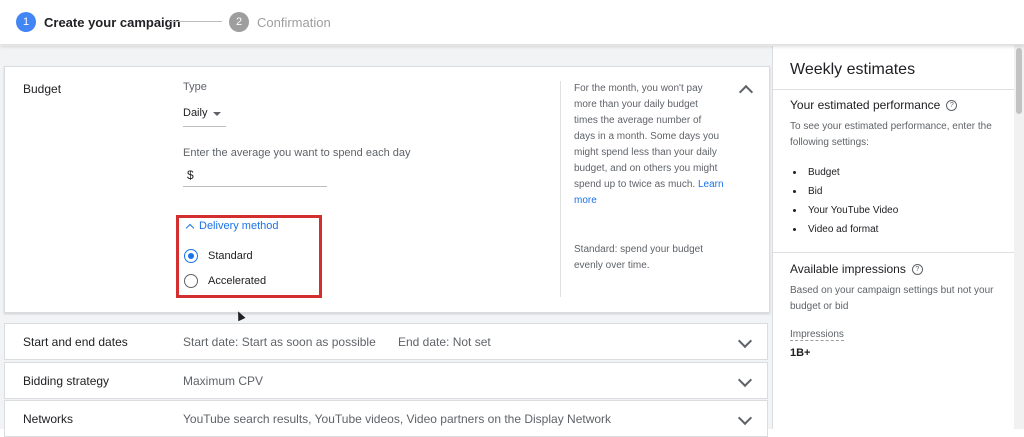 The width and height of the screenshot is (1024, 437). What do you see at coordinates (745, 418) in the screenshot?
I see `expand-networks-icon` at bounding box center [745, 418].